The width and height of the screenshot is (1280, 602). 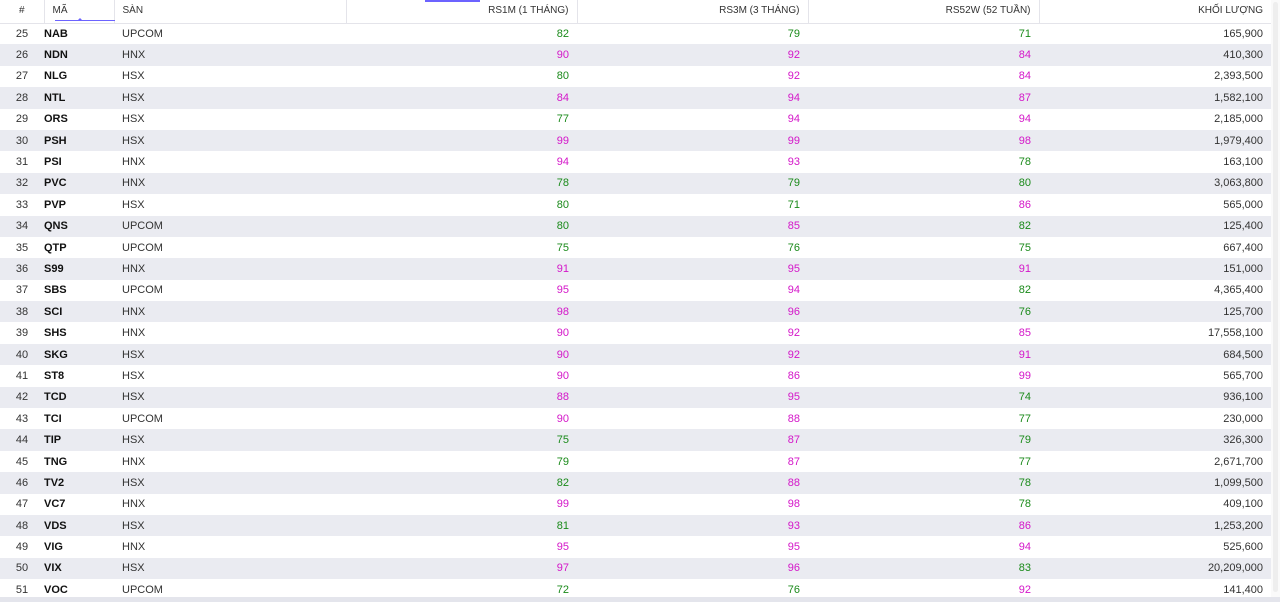 I want to click on cell-index: 39, so click(x=22, y=333).